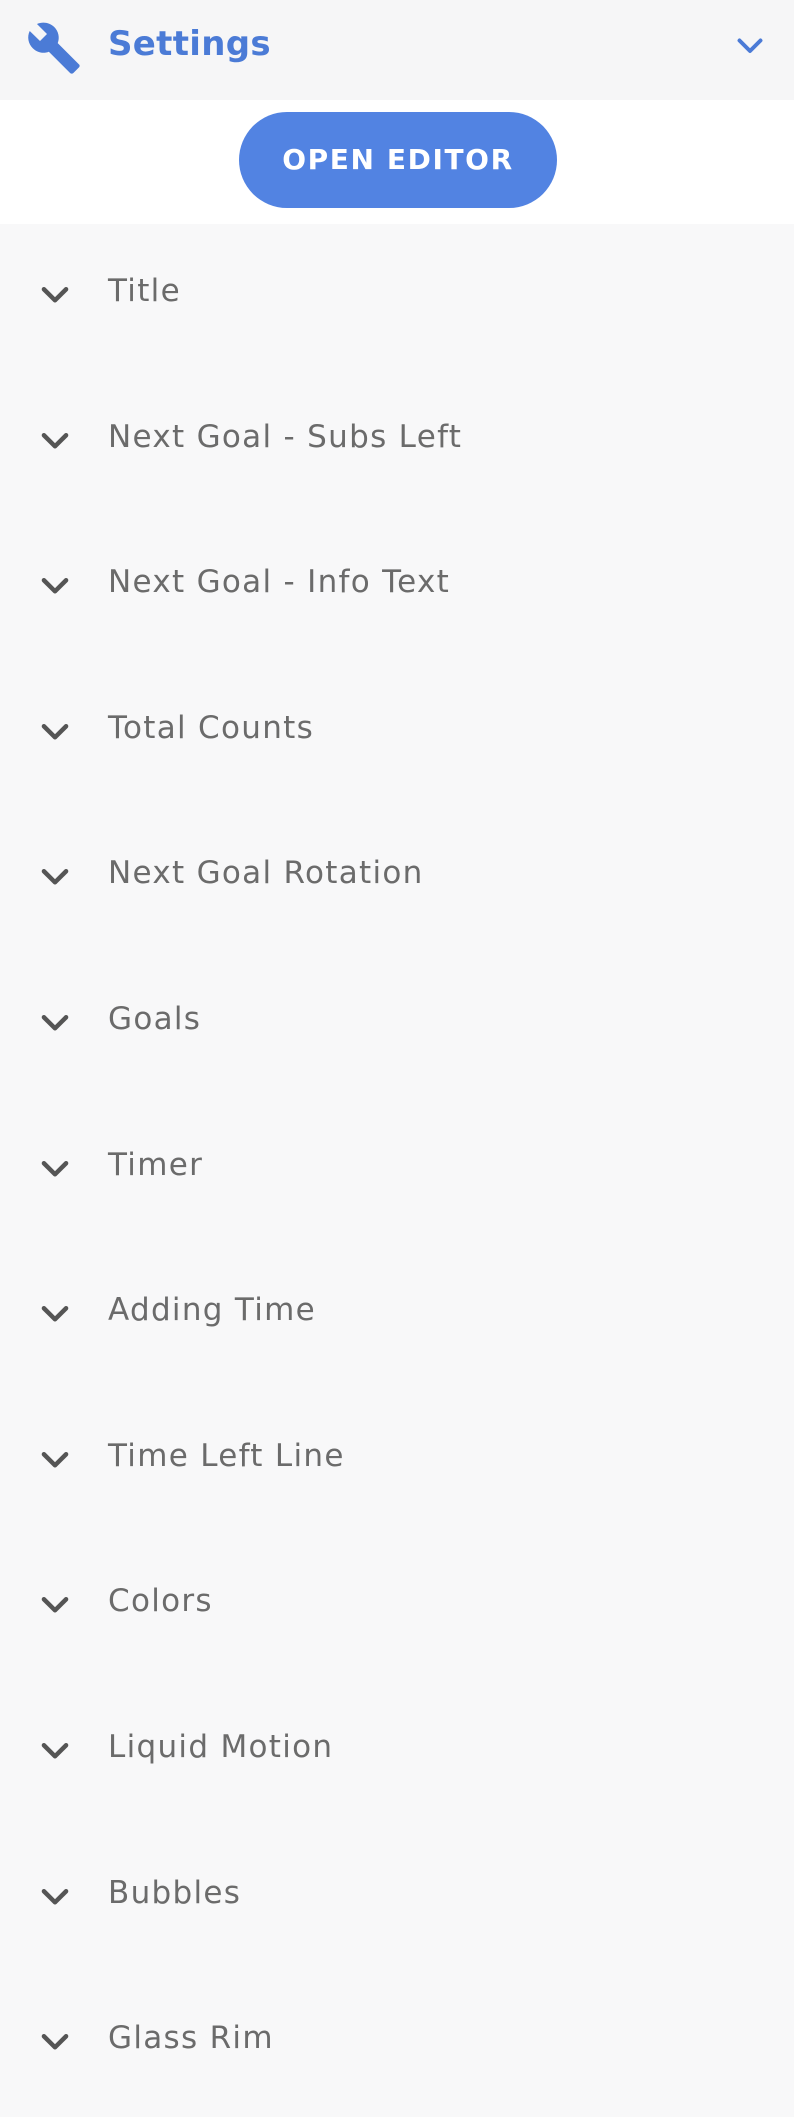  Describe the element at coordinates (266, 873) in the screenshot. I see `section-label: Next Goal Rotation` at that location.